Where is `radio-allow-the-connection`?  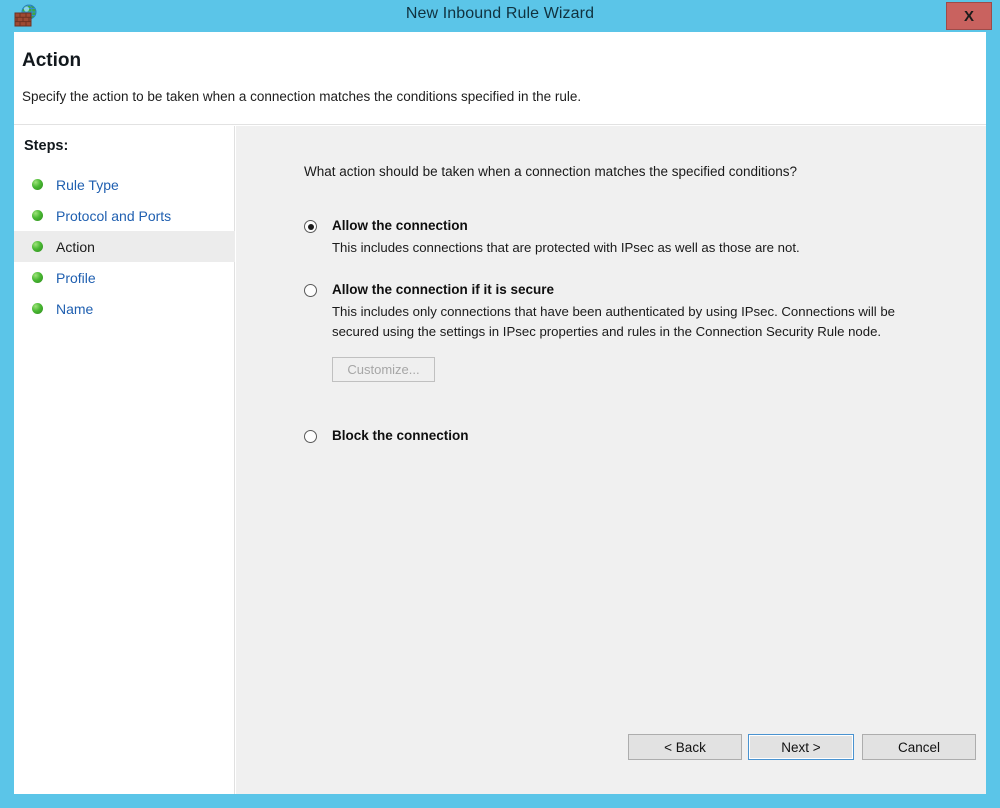 radio-allow-the-connection is located at coordinates (310, 226).